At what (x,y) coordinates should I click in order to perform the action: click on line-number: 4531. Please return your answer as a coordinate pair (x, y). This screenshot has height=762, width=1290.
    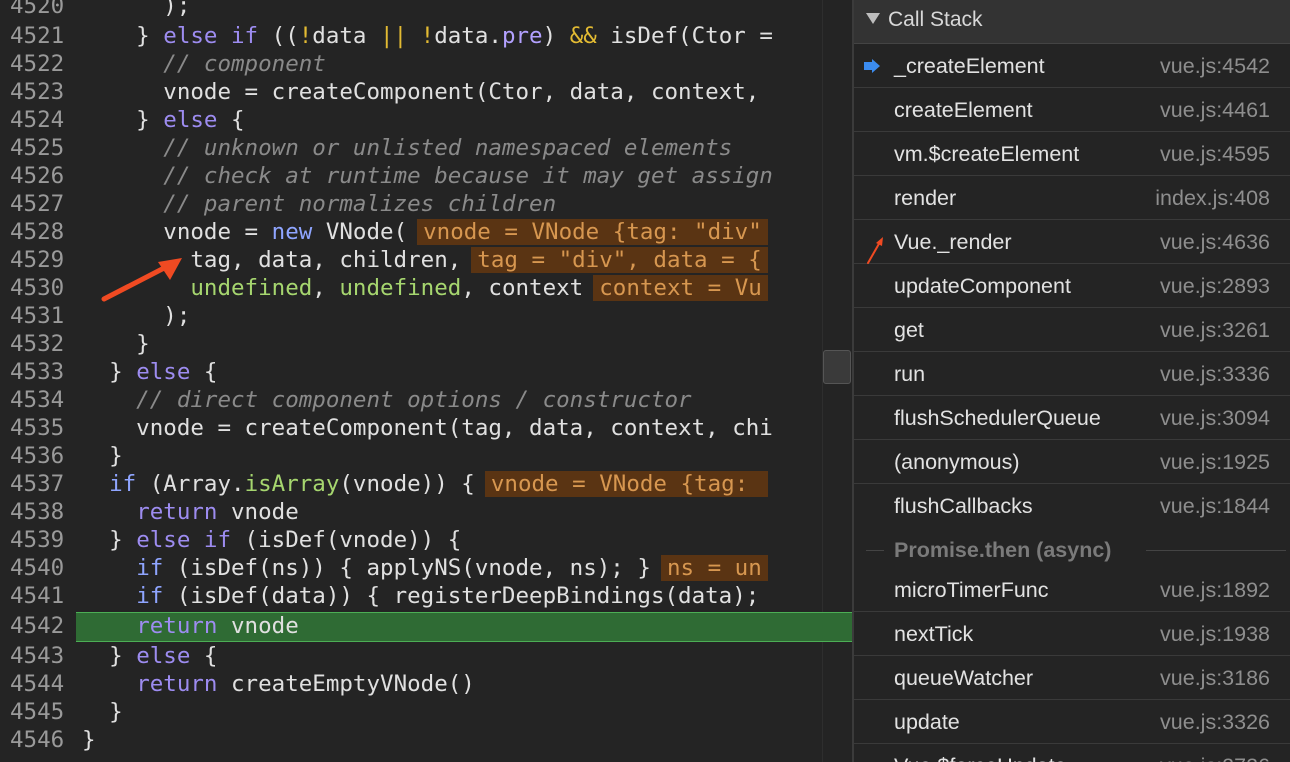
    Looking at the image, I should click on (36, 316).